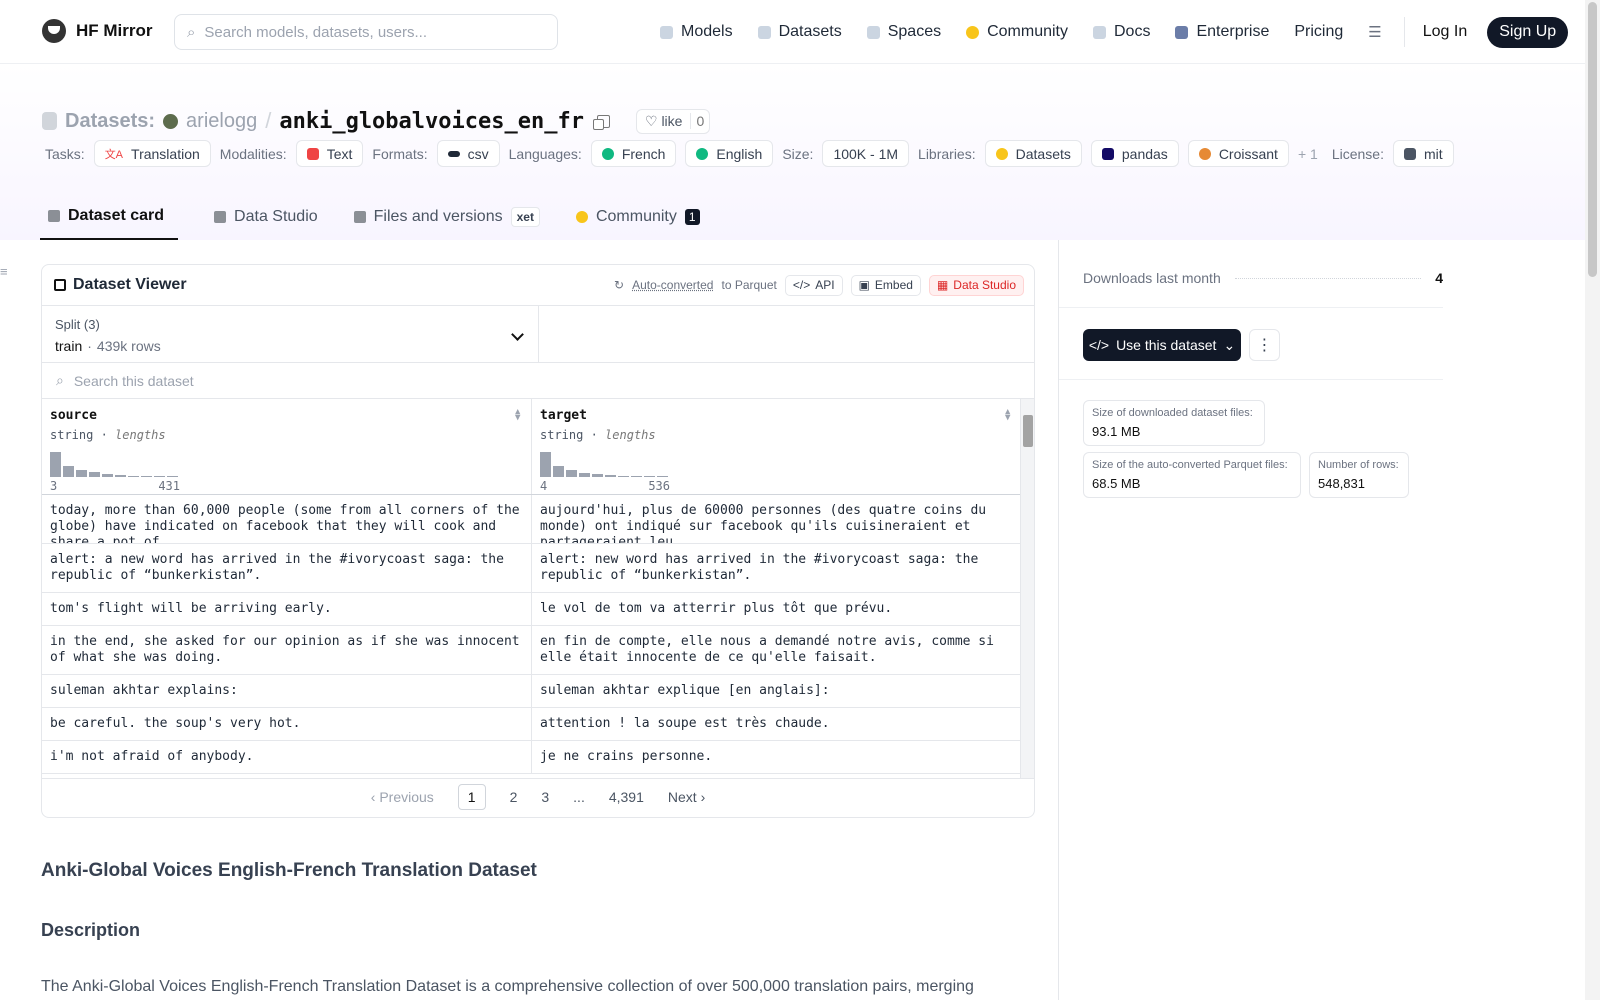 The width and height of the screenshot is (1600, 1000). What do you see at coordinates (290, 334) in the screenshot?
I see `split-selector: Split (3) train · 439k rows` at bounding box center [290, 334].